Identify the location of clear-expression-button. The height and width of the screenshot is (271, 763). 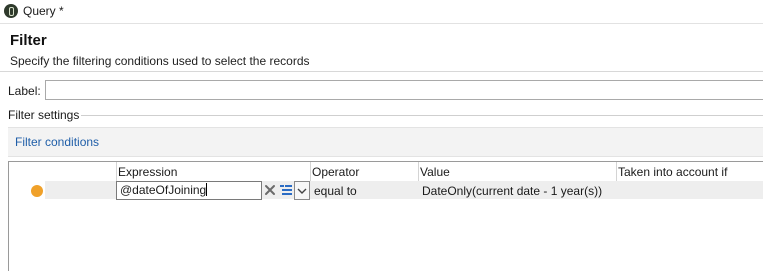
(270, 190).